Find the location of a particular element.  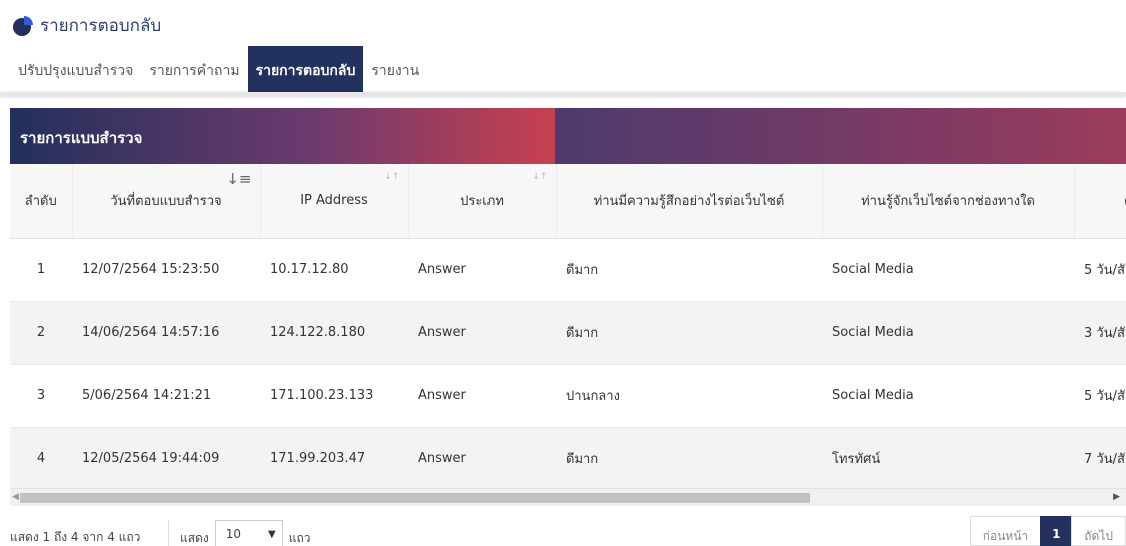

page-title: รายการตอบกลับ is located at coordinates (101, 26).